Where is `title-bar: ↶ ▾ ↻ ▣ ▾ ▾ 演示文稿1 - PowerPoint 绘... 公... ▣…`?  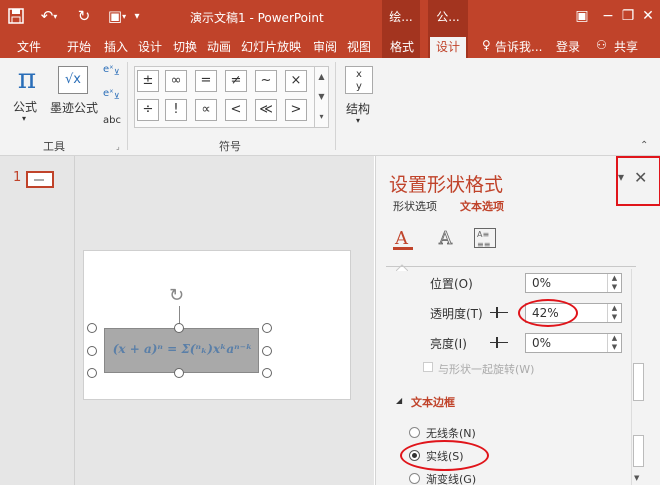 title-bar: ↶ ▾ ↻ ▣ ▾ ▾ 演示文稿1 - PowerPoint 绘... 公... ▣… is located at coordinates (330, 16).